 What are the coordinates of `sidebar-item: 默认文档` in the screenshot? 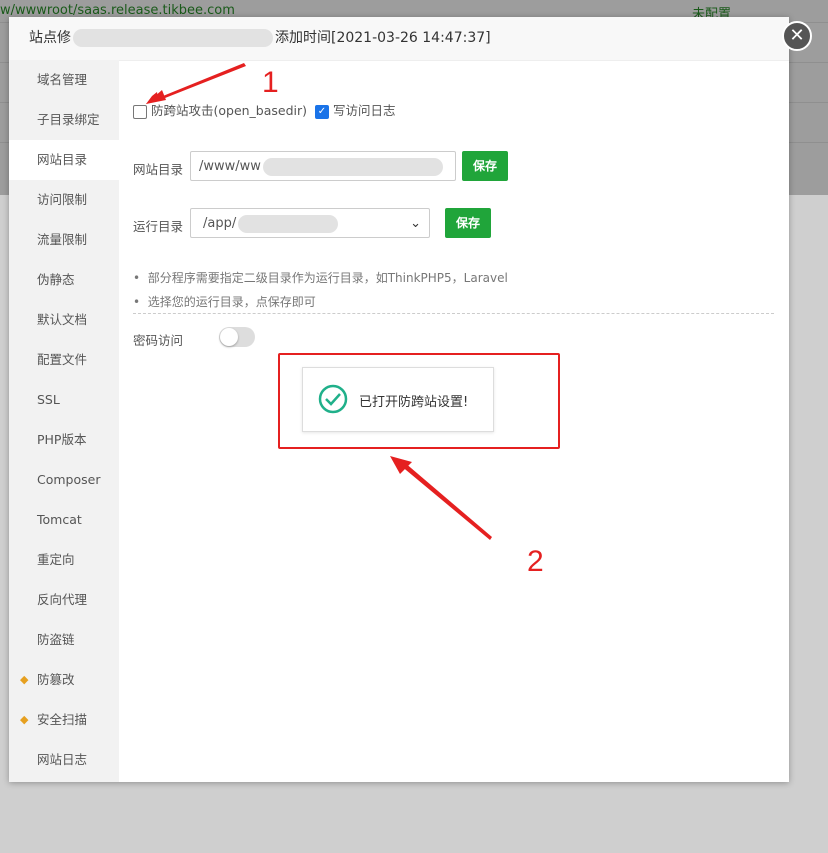 It's located at (64, 320).